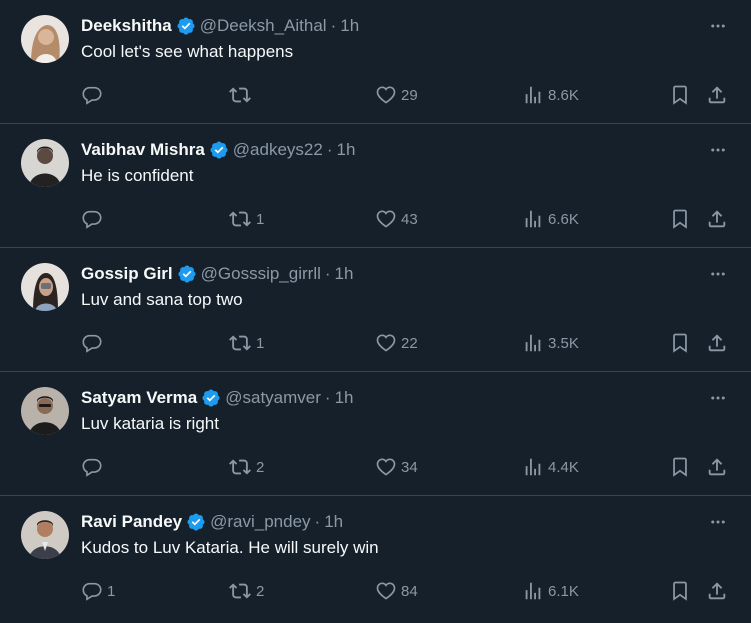  I want to click on author-name: Satyam Verma, so click(139, 398).